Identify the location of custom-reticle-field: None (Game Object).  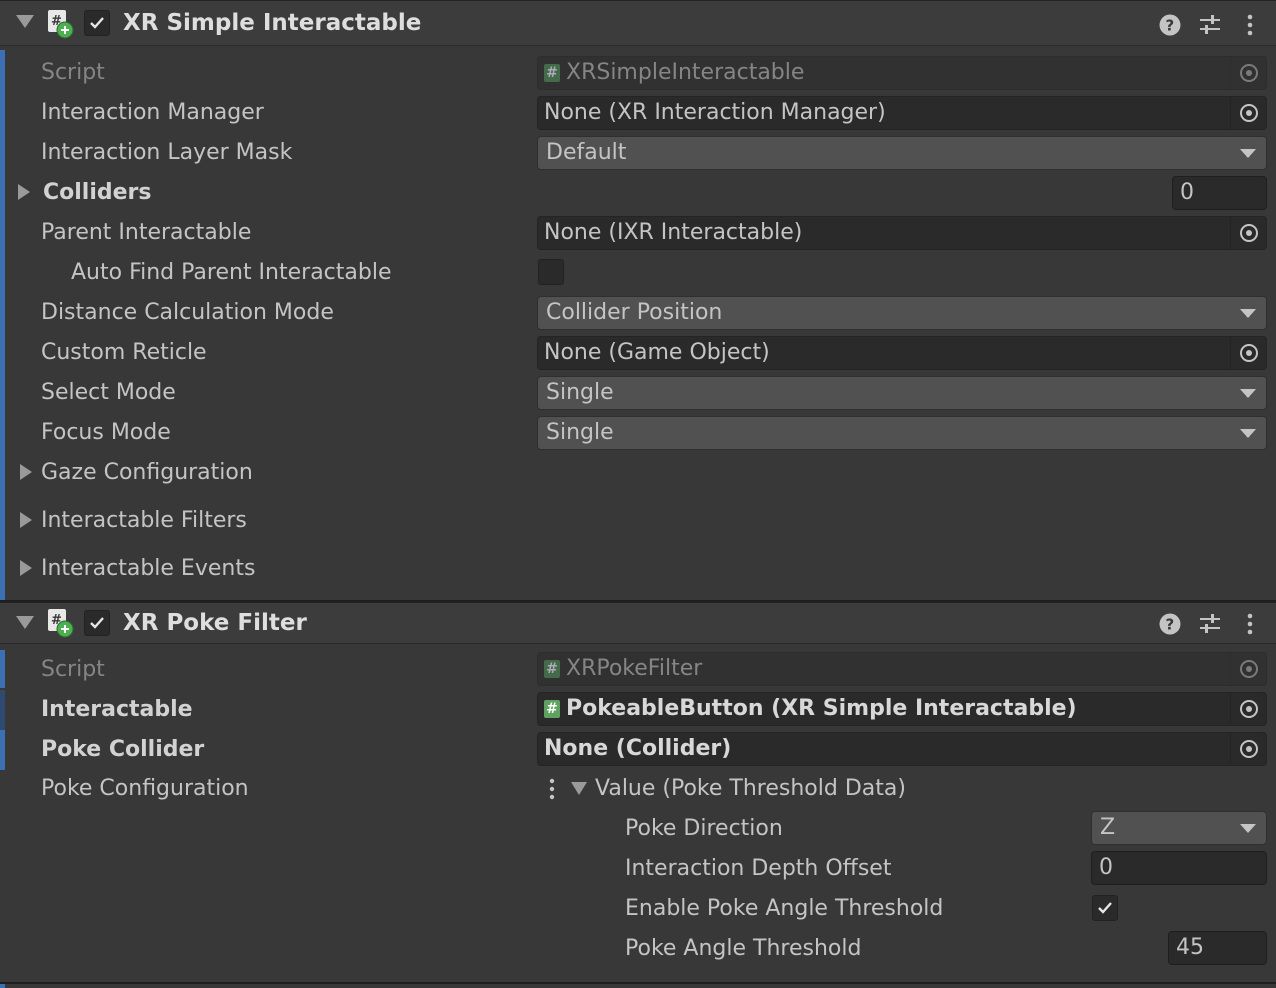
(902, 353).